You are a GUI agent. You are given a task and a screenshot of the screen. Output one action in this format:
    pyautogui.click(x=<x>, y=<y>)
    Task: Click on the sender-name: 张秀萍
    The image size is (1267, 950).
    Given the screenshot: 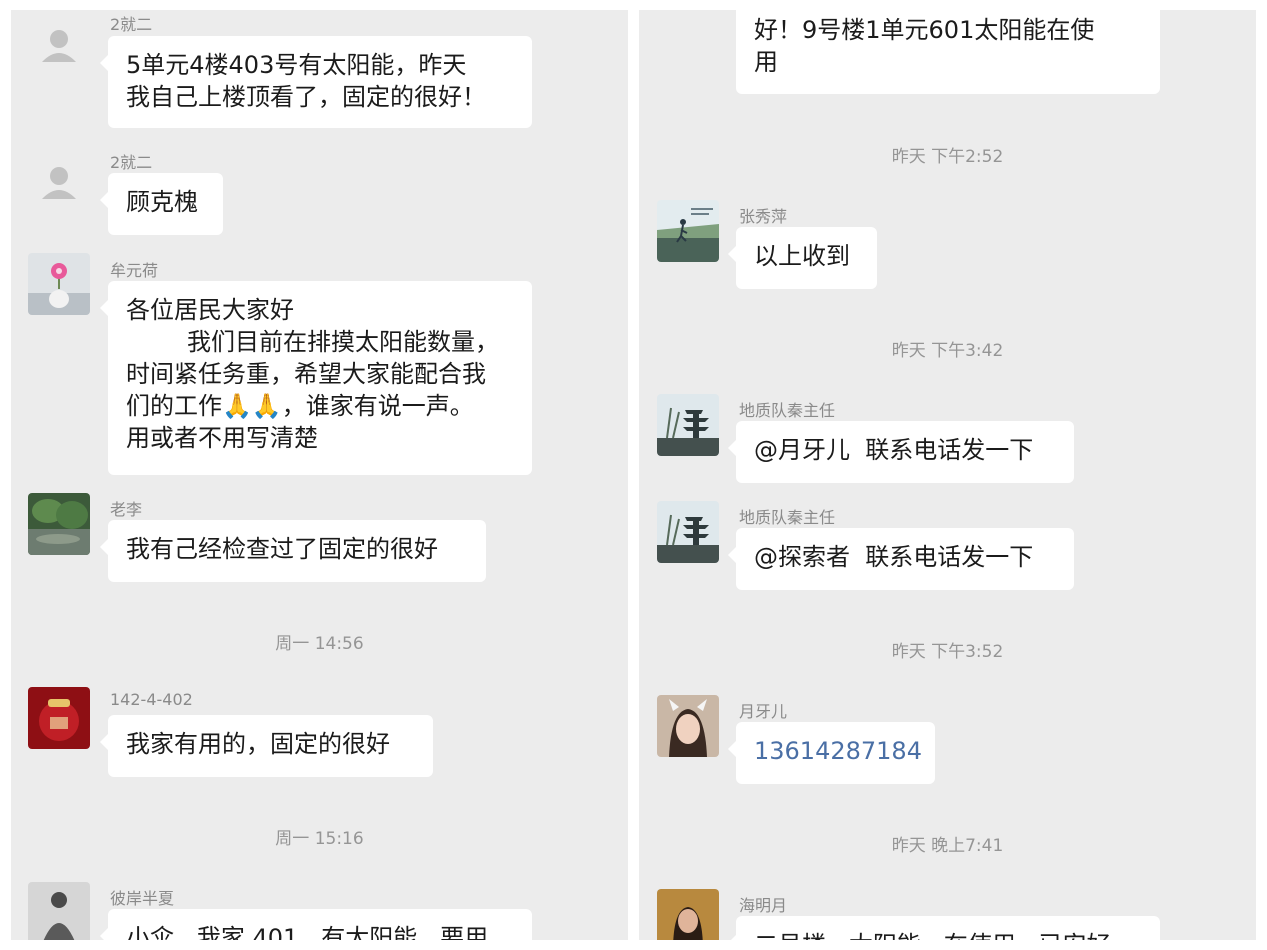 What is the action you would take?
    pyautogui.click(x=763, y=216)
    